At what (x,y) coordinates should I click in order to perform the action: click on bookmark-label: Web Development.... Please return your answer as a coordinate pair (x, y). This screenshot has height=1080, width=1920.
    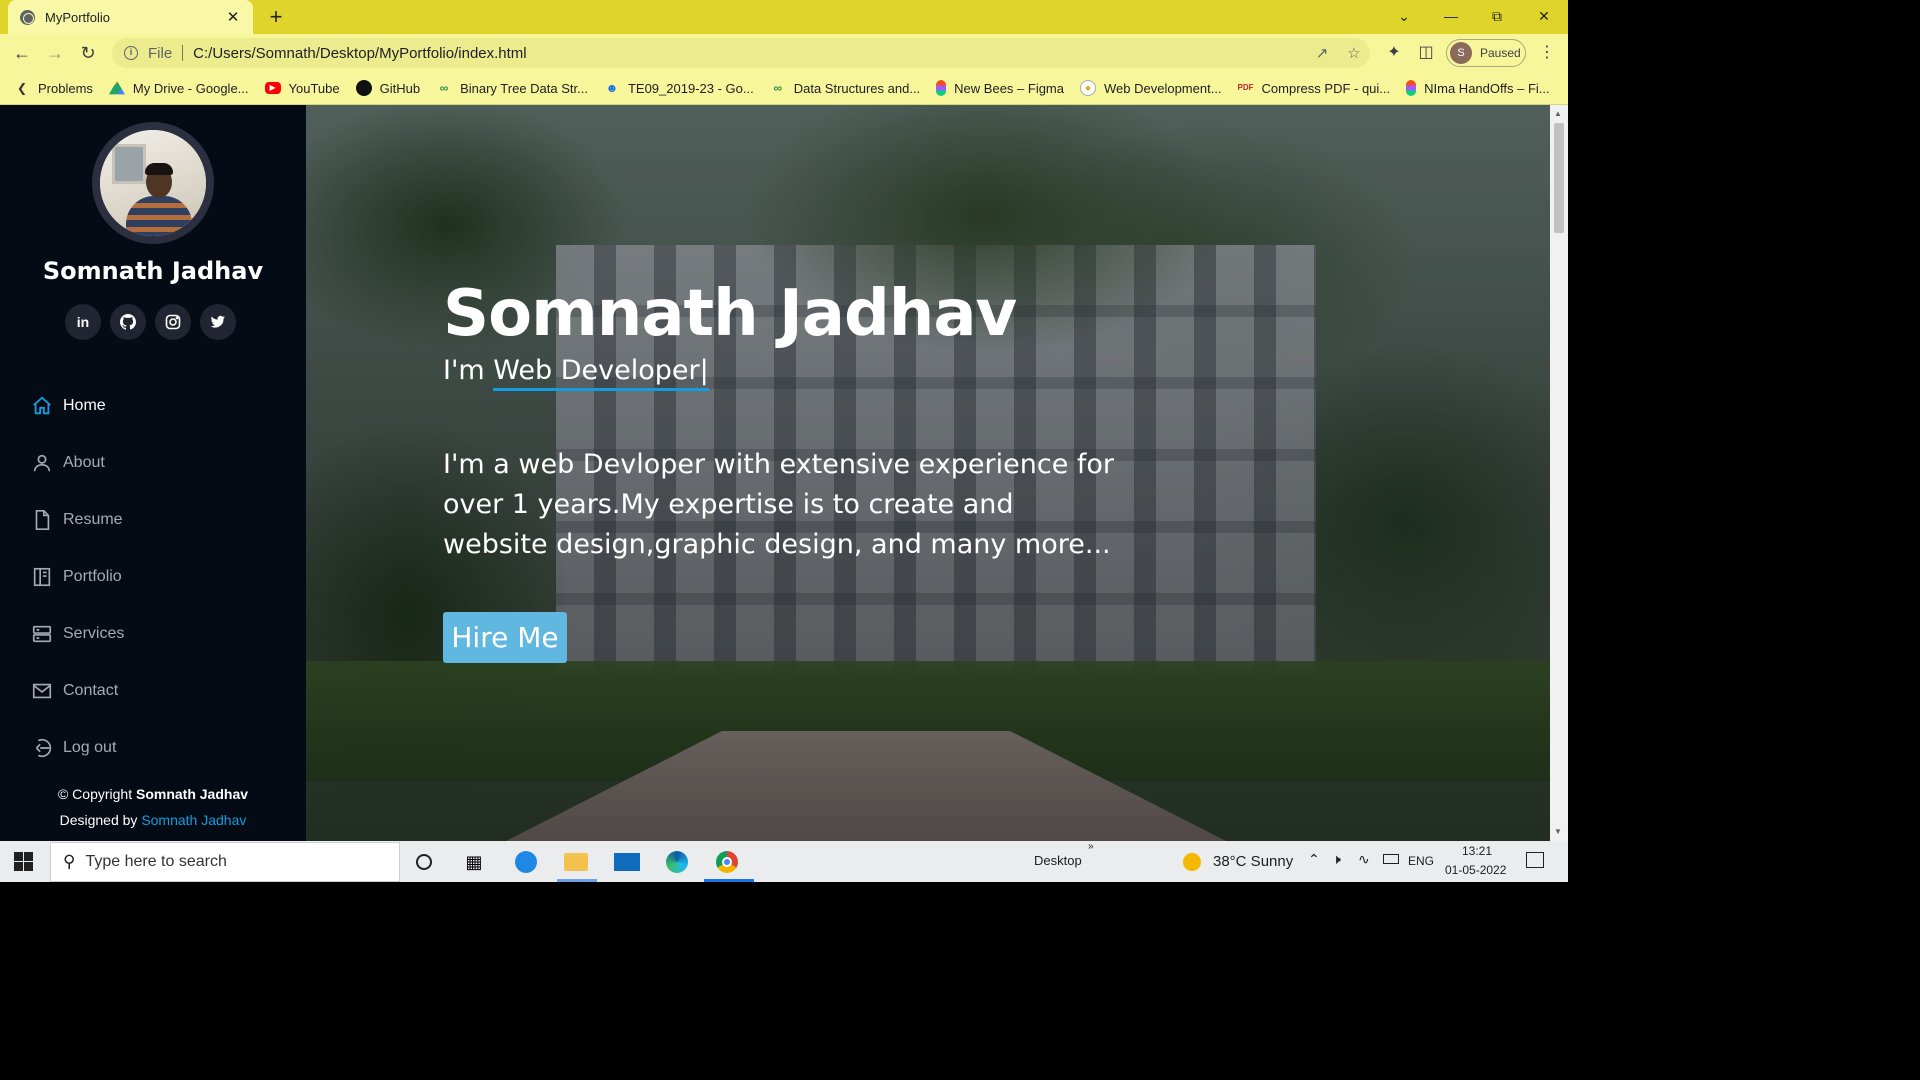
    Looking at the image, I should click on (1163, 88).